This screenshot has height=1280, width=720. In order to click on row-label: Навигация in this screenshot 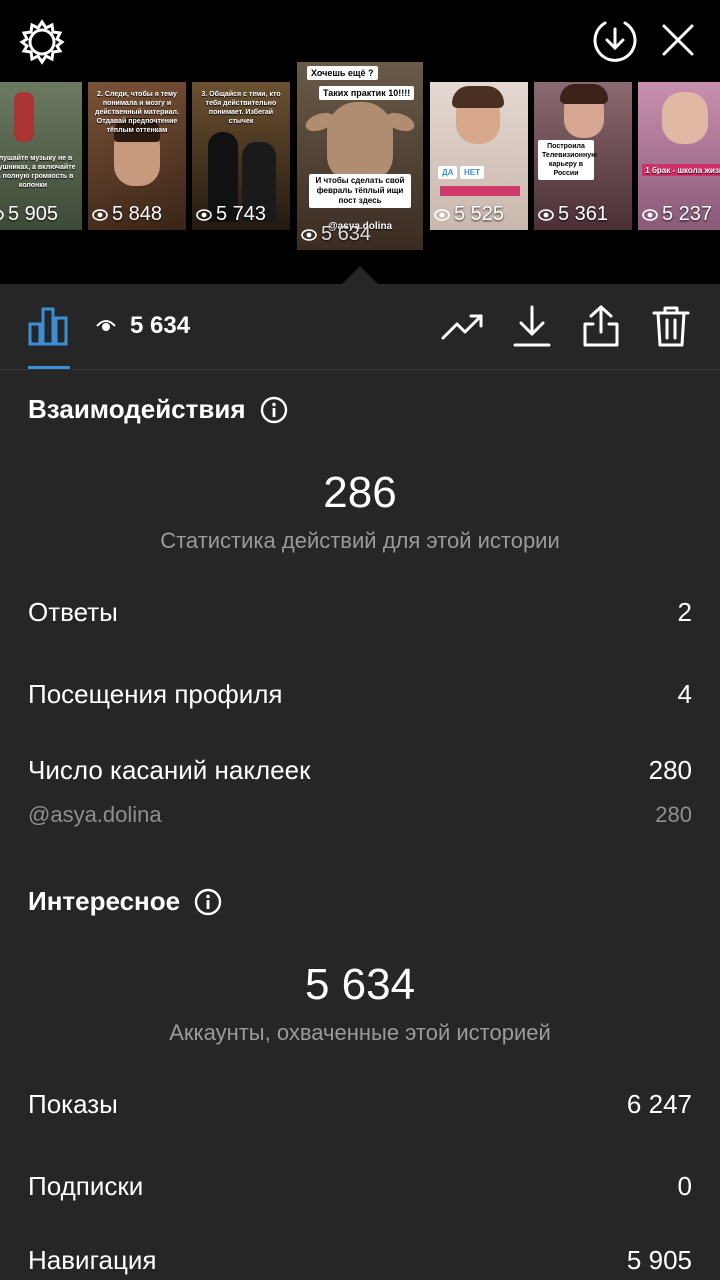, I will do `click(92, 1260)`.